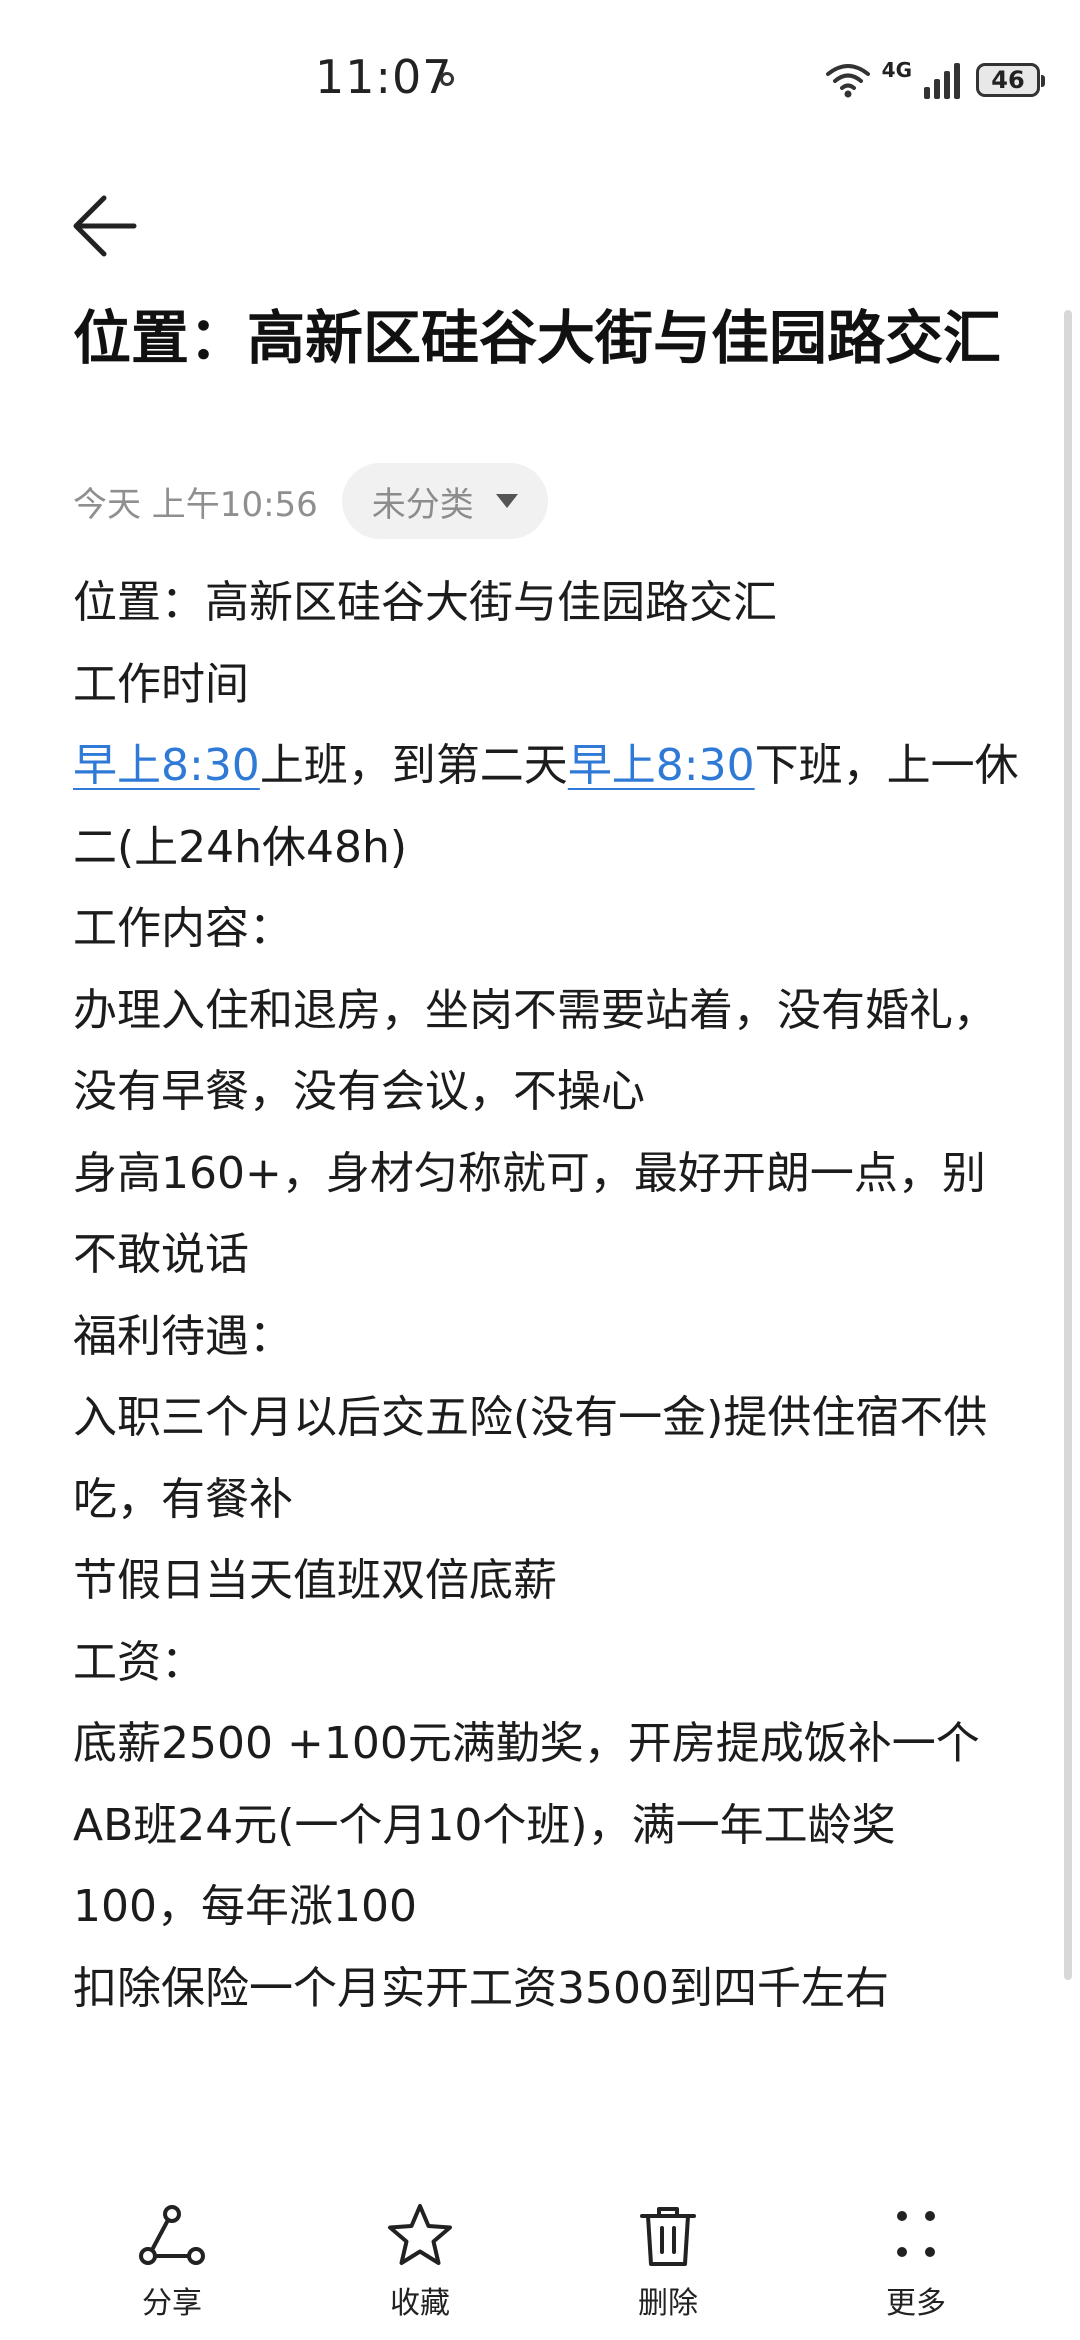 The height and width of the screenshot is (2340, 1080). I want to click on note-title: 位置：高新区硅谷大街与佳园路交汇, so click(543, 338).